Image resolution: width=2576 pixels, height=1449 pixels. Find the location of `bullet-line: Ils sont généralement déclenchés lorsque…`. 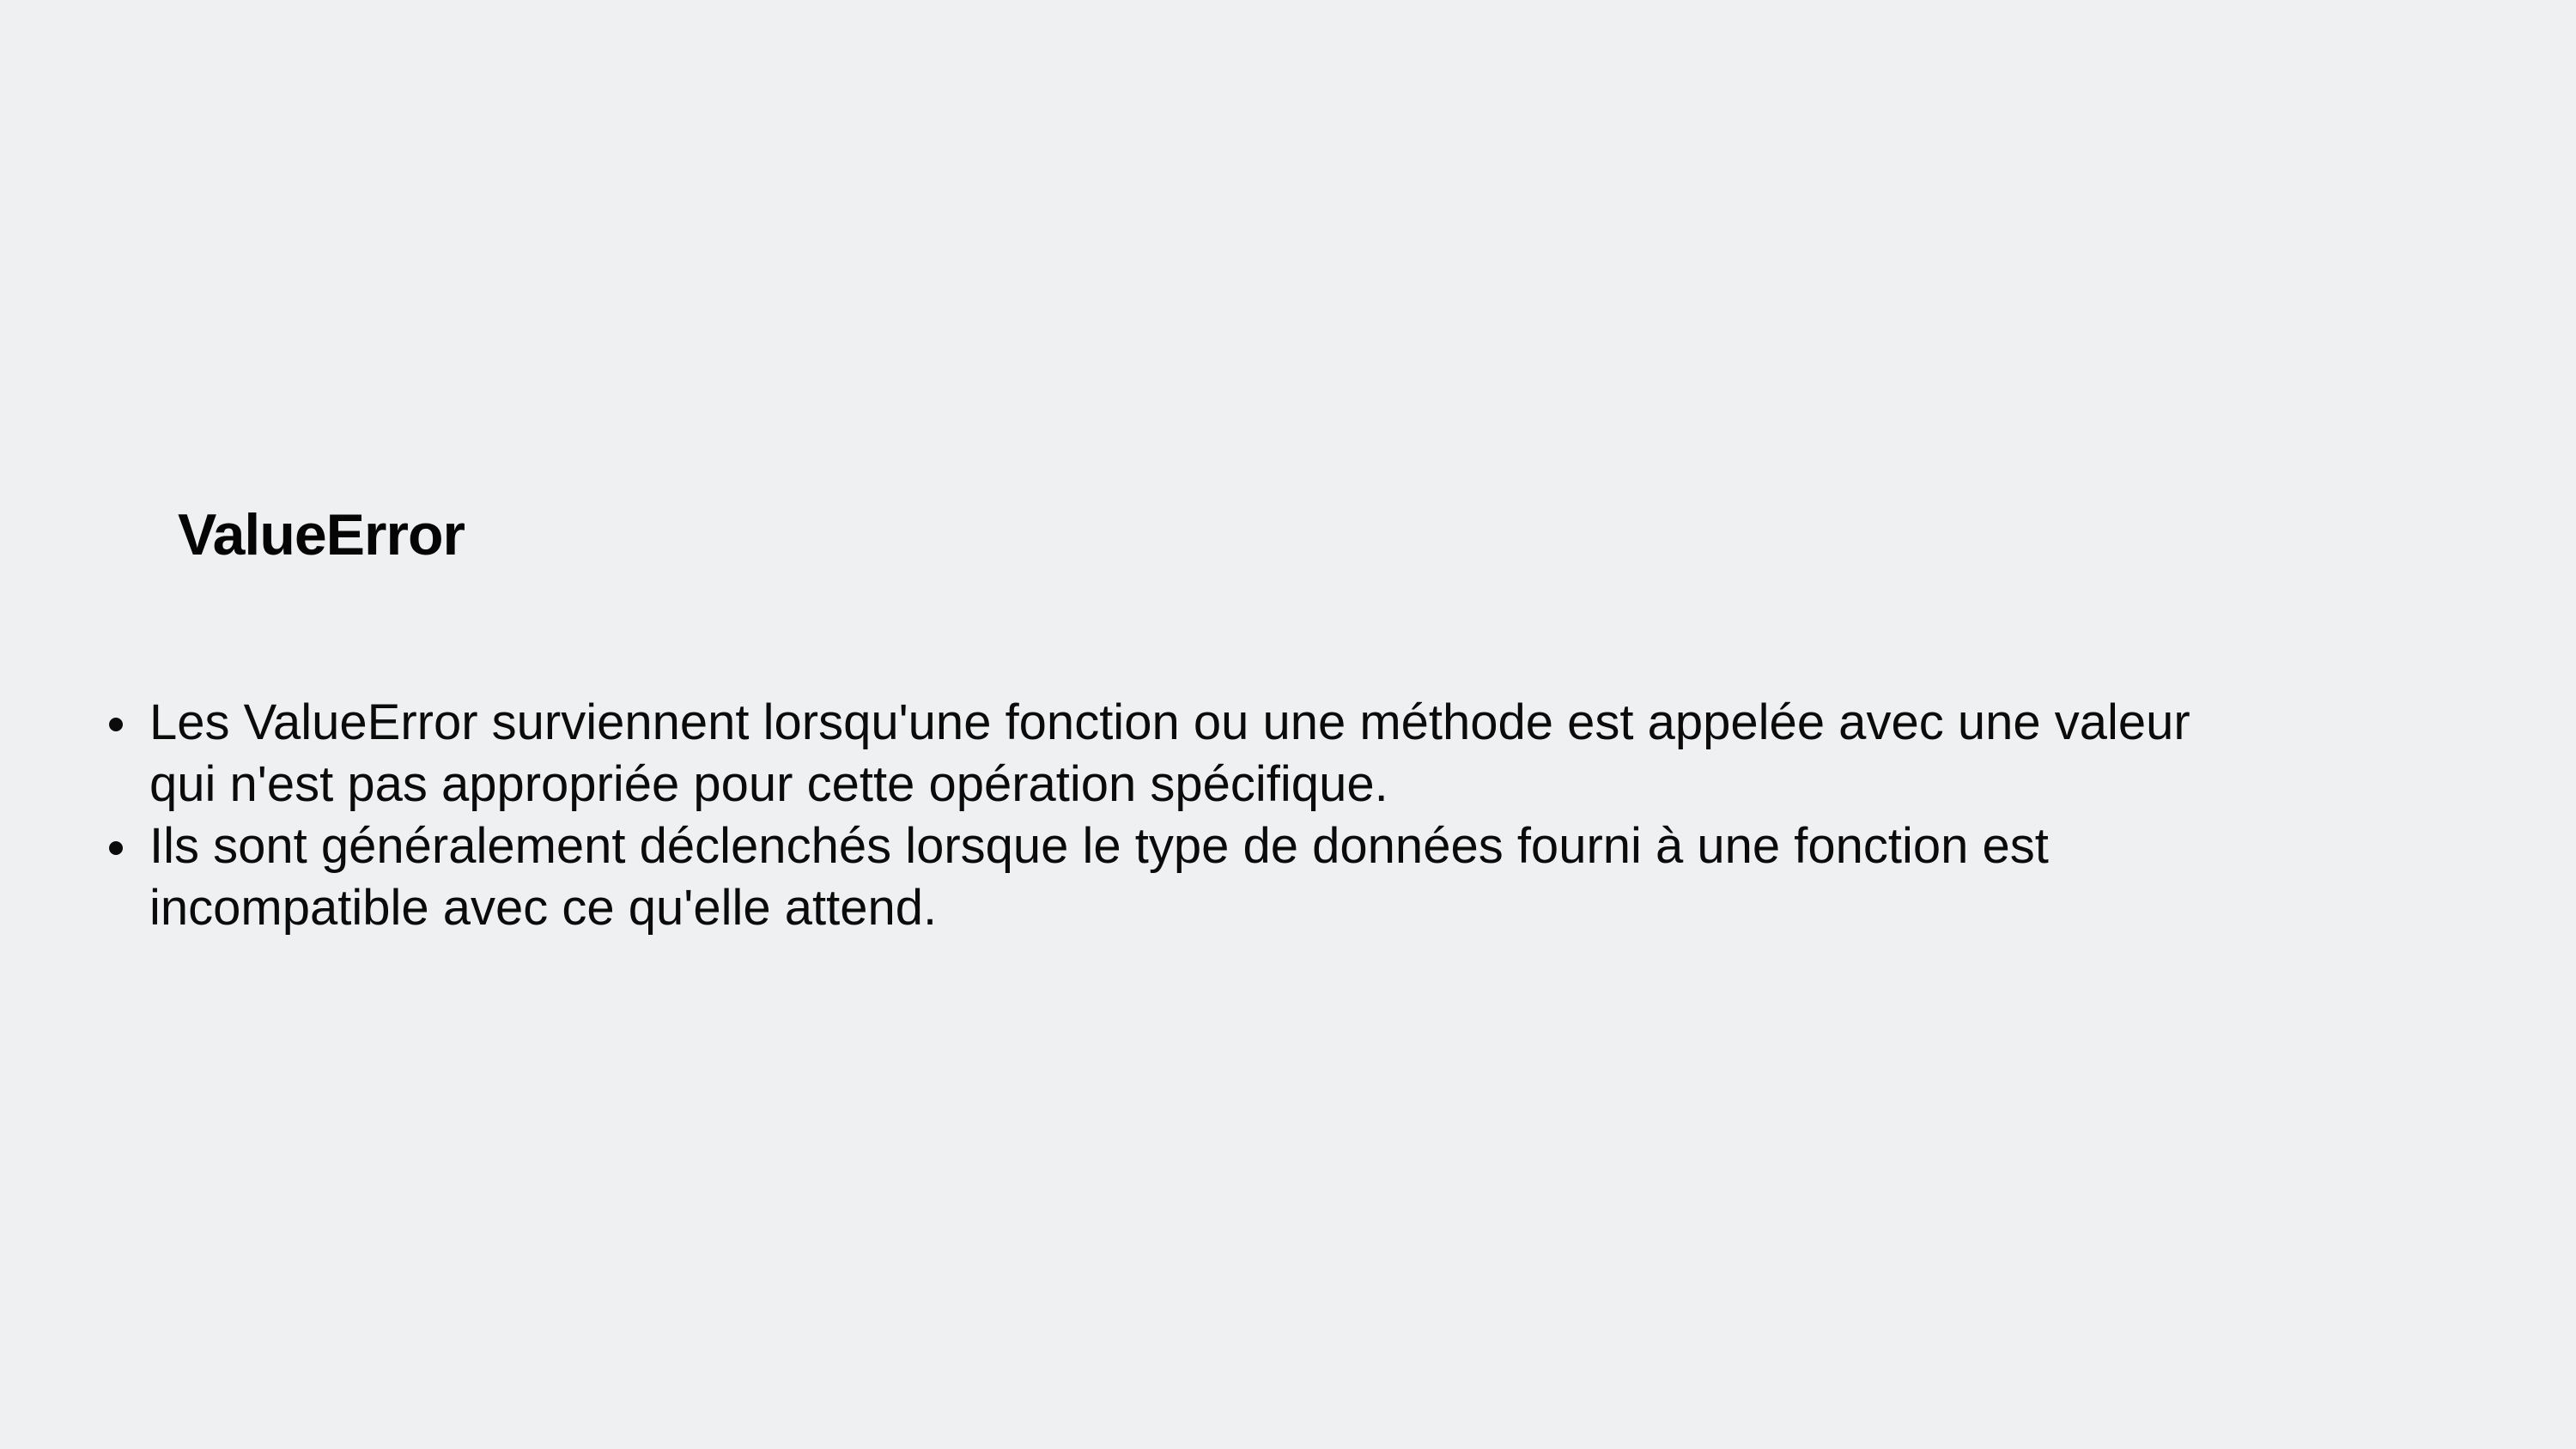

bullet-line: Ils sont généralement déclenchés lorsque… is located at coordinates (1099, 846).